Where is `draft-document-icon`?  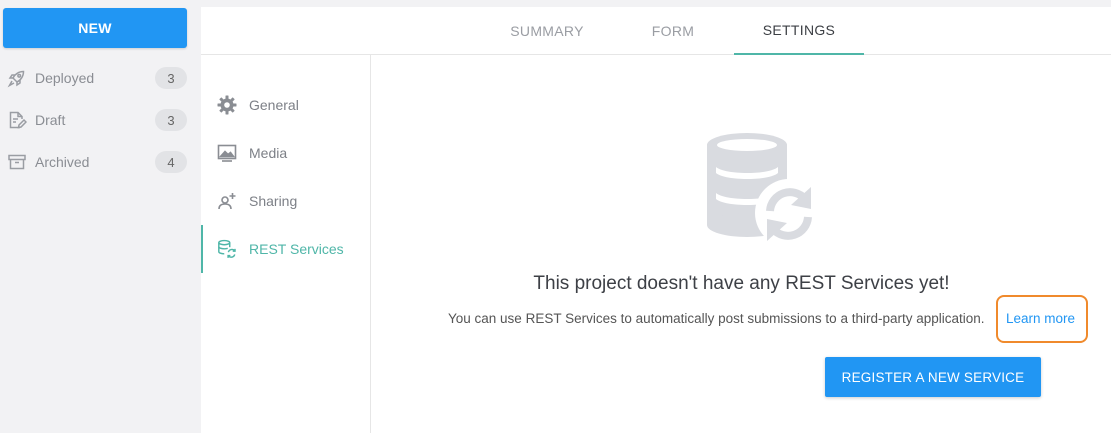
draft-document-icon is located at coordinates (17, 120).